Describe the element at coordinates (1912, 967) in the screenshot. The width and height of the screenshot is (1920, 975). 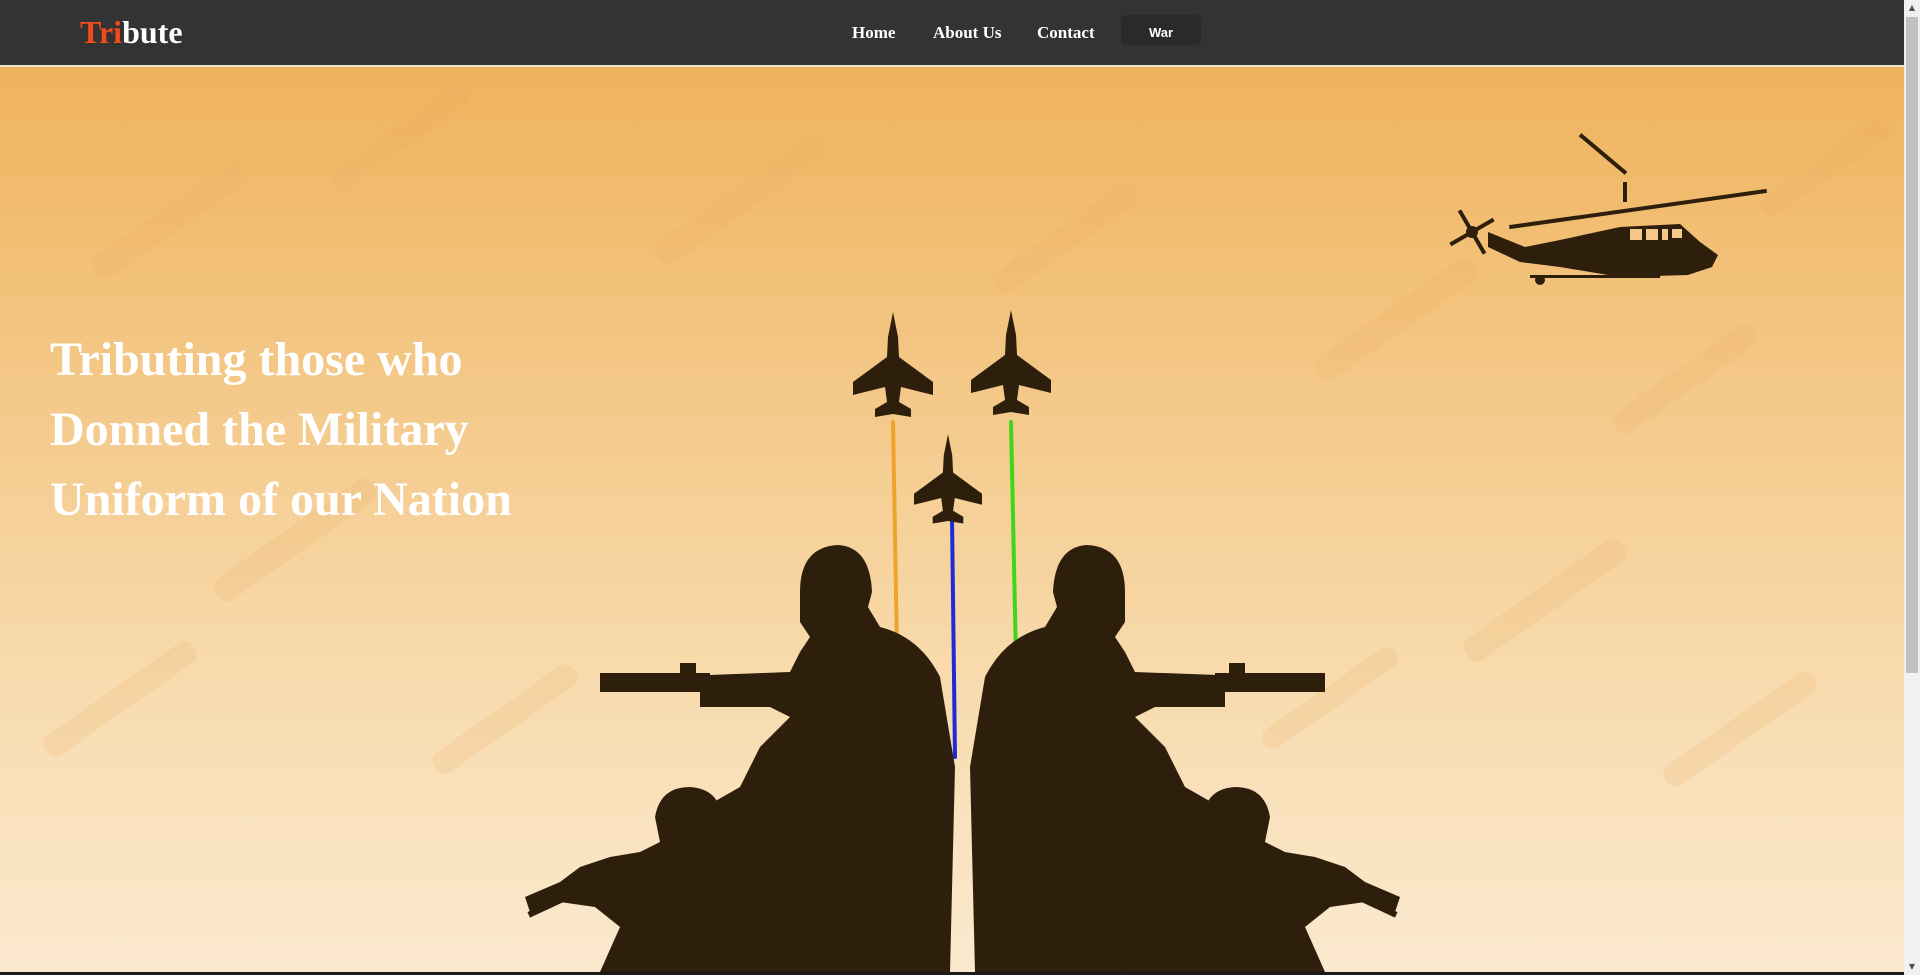
I see `scroll-down-arrow-icon: ▼` at that location.